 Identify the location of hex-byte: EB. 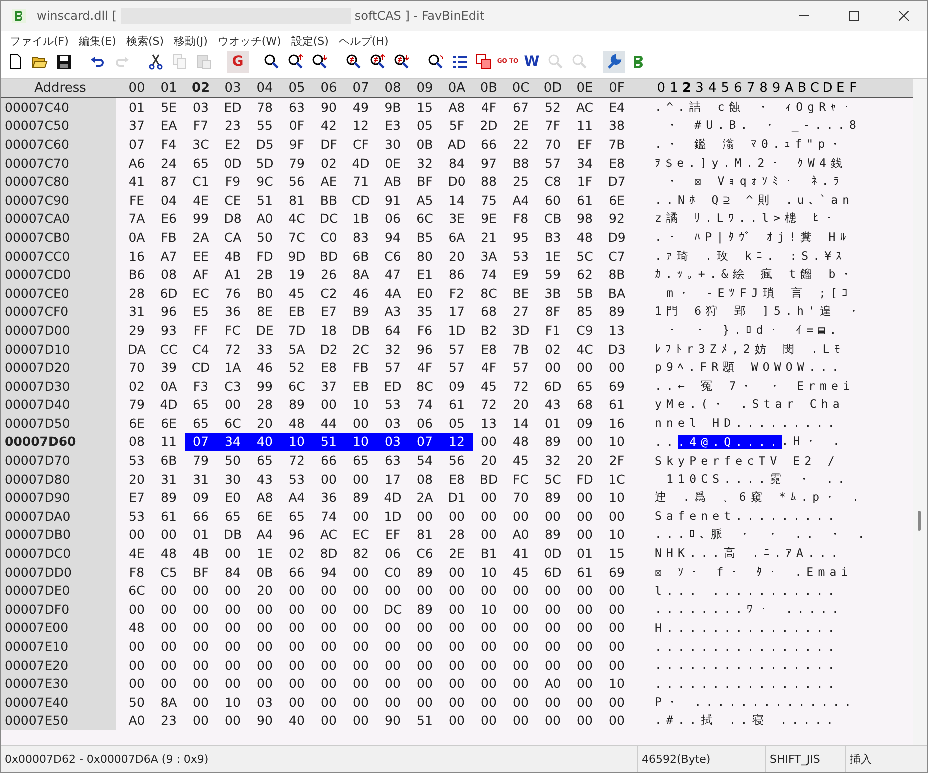
(361, 386).